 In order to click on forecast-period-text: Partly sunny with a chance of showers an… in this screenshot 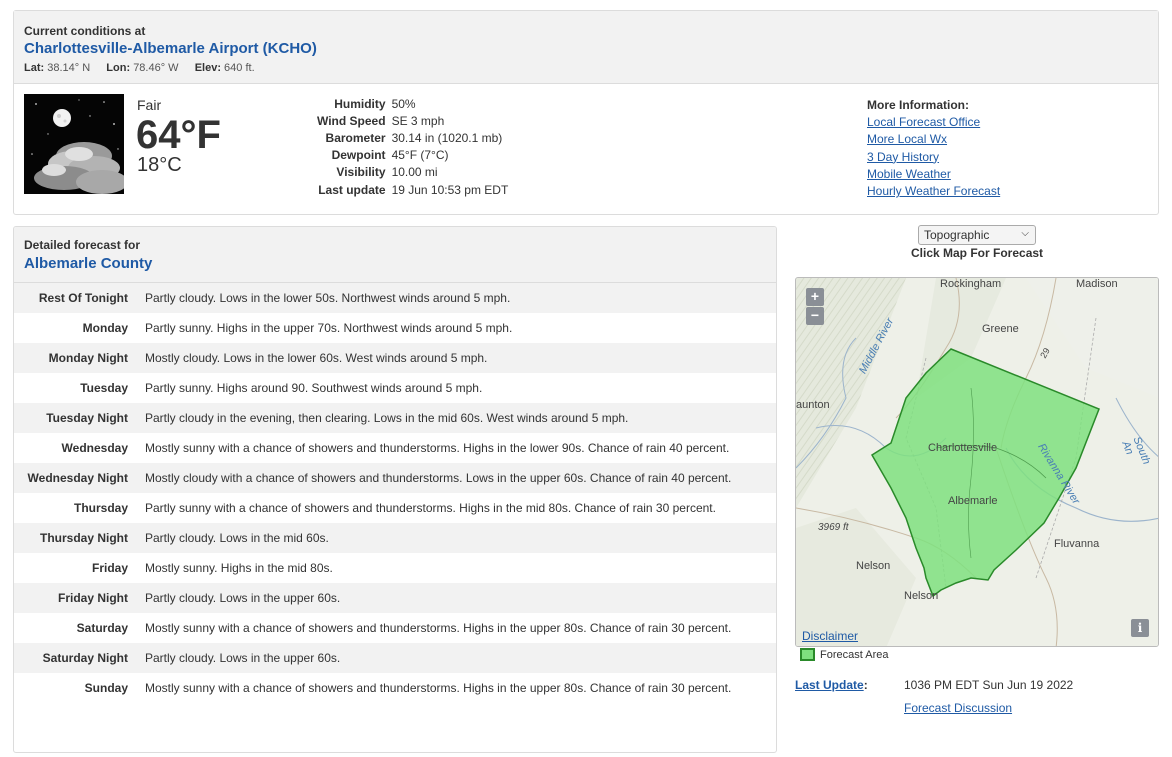, I will do `click(430, 508)`.